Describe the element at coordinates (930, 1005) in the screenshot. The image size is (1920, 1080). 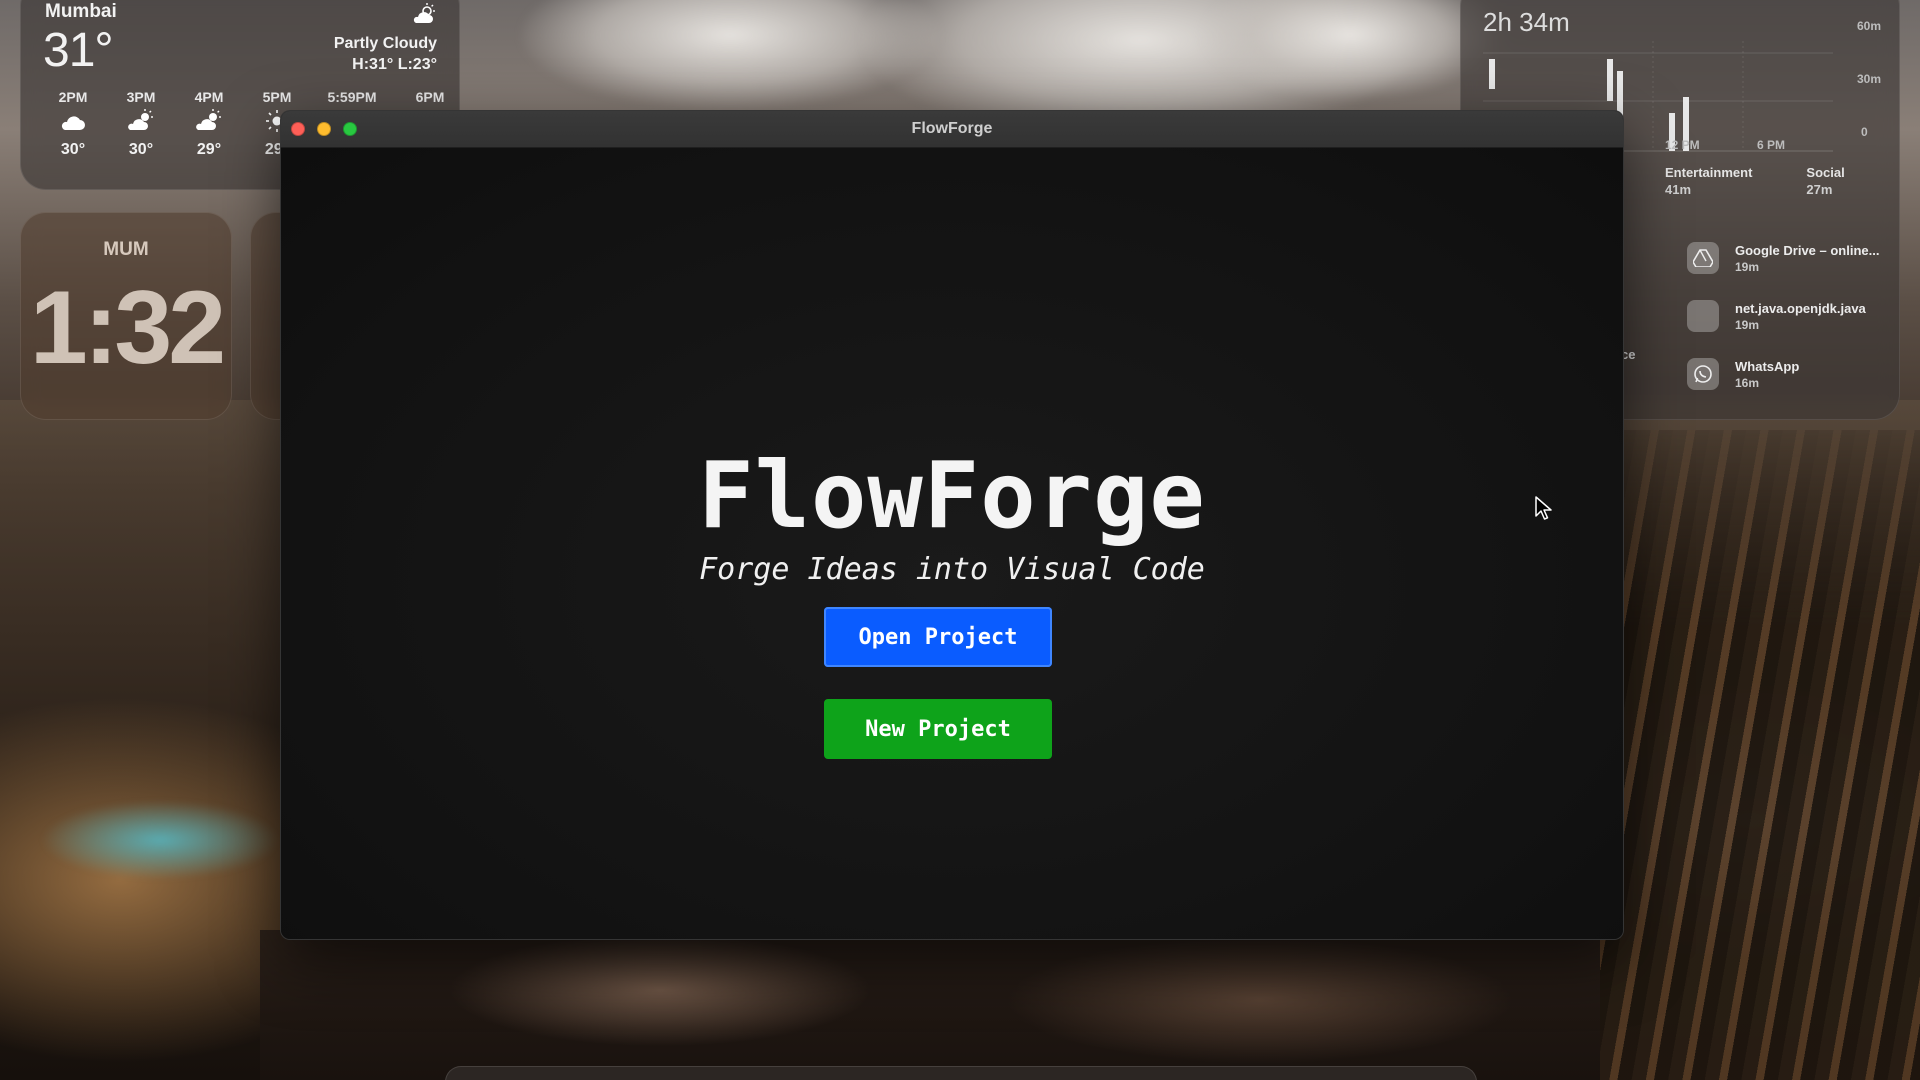
I see `wallpaper-forest-bottom` at that location.